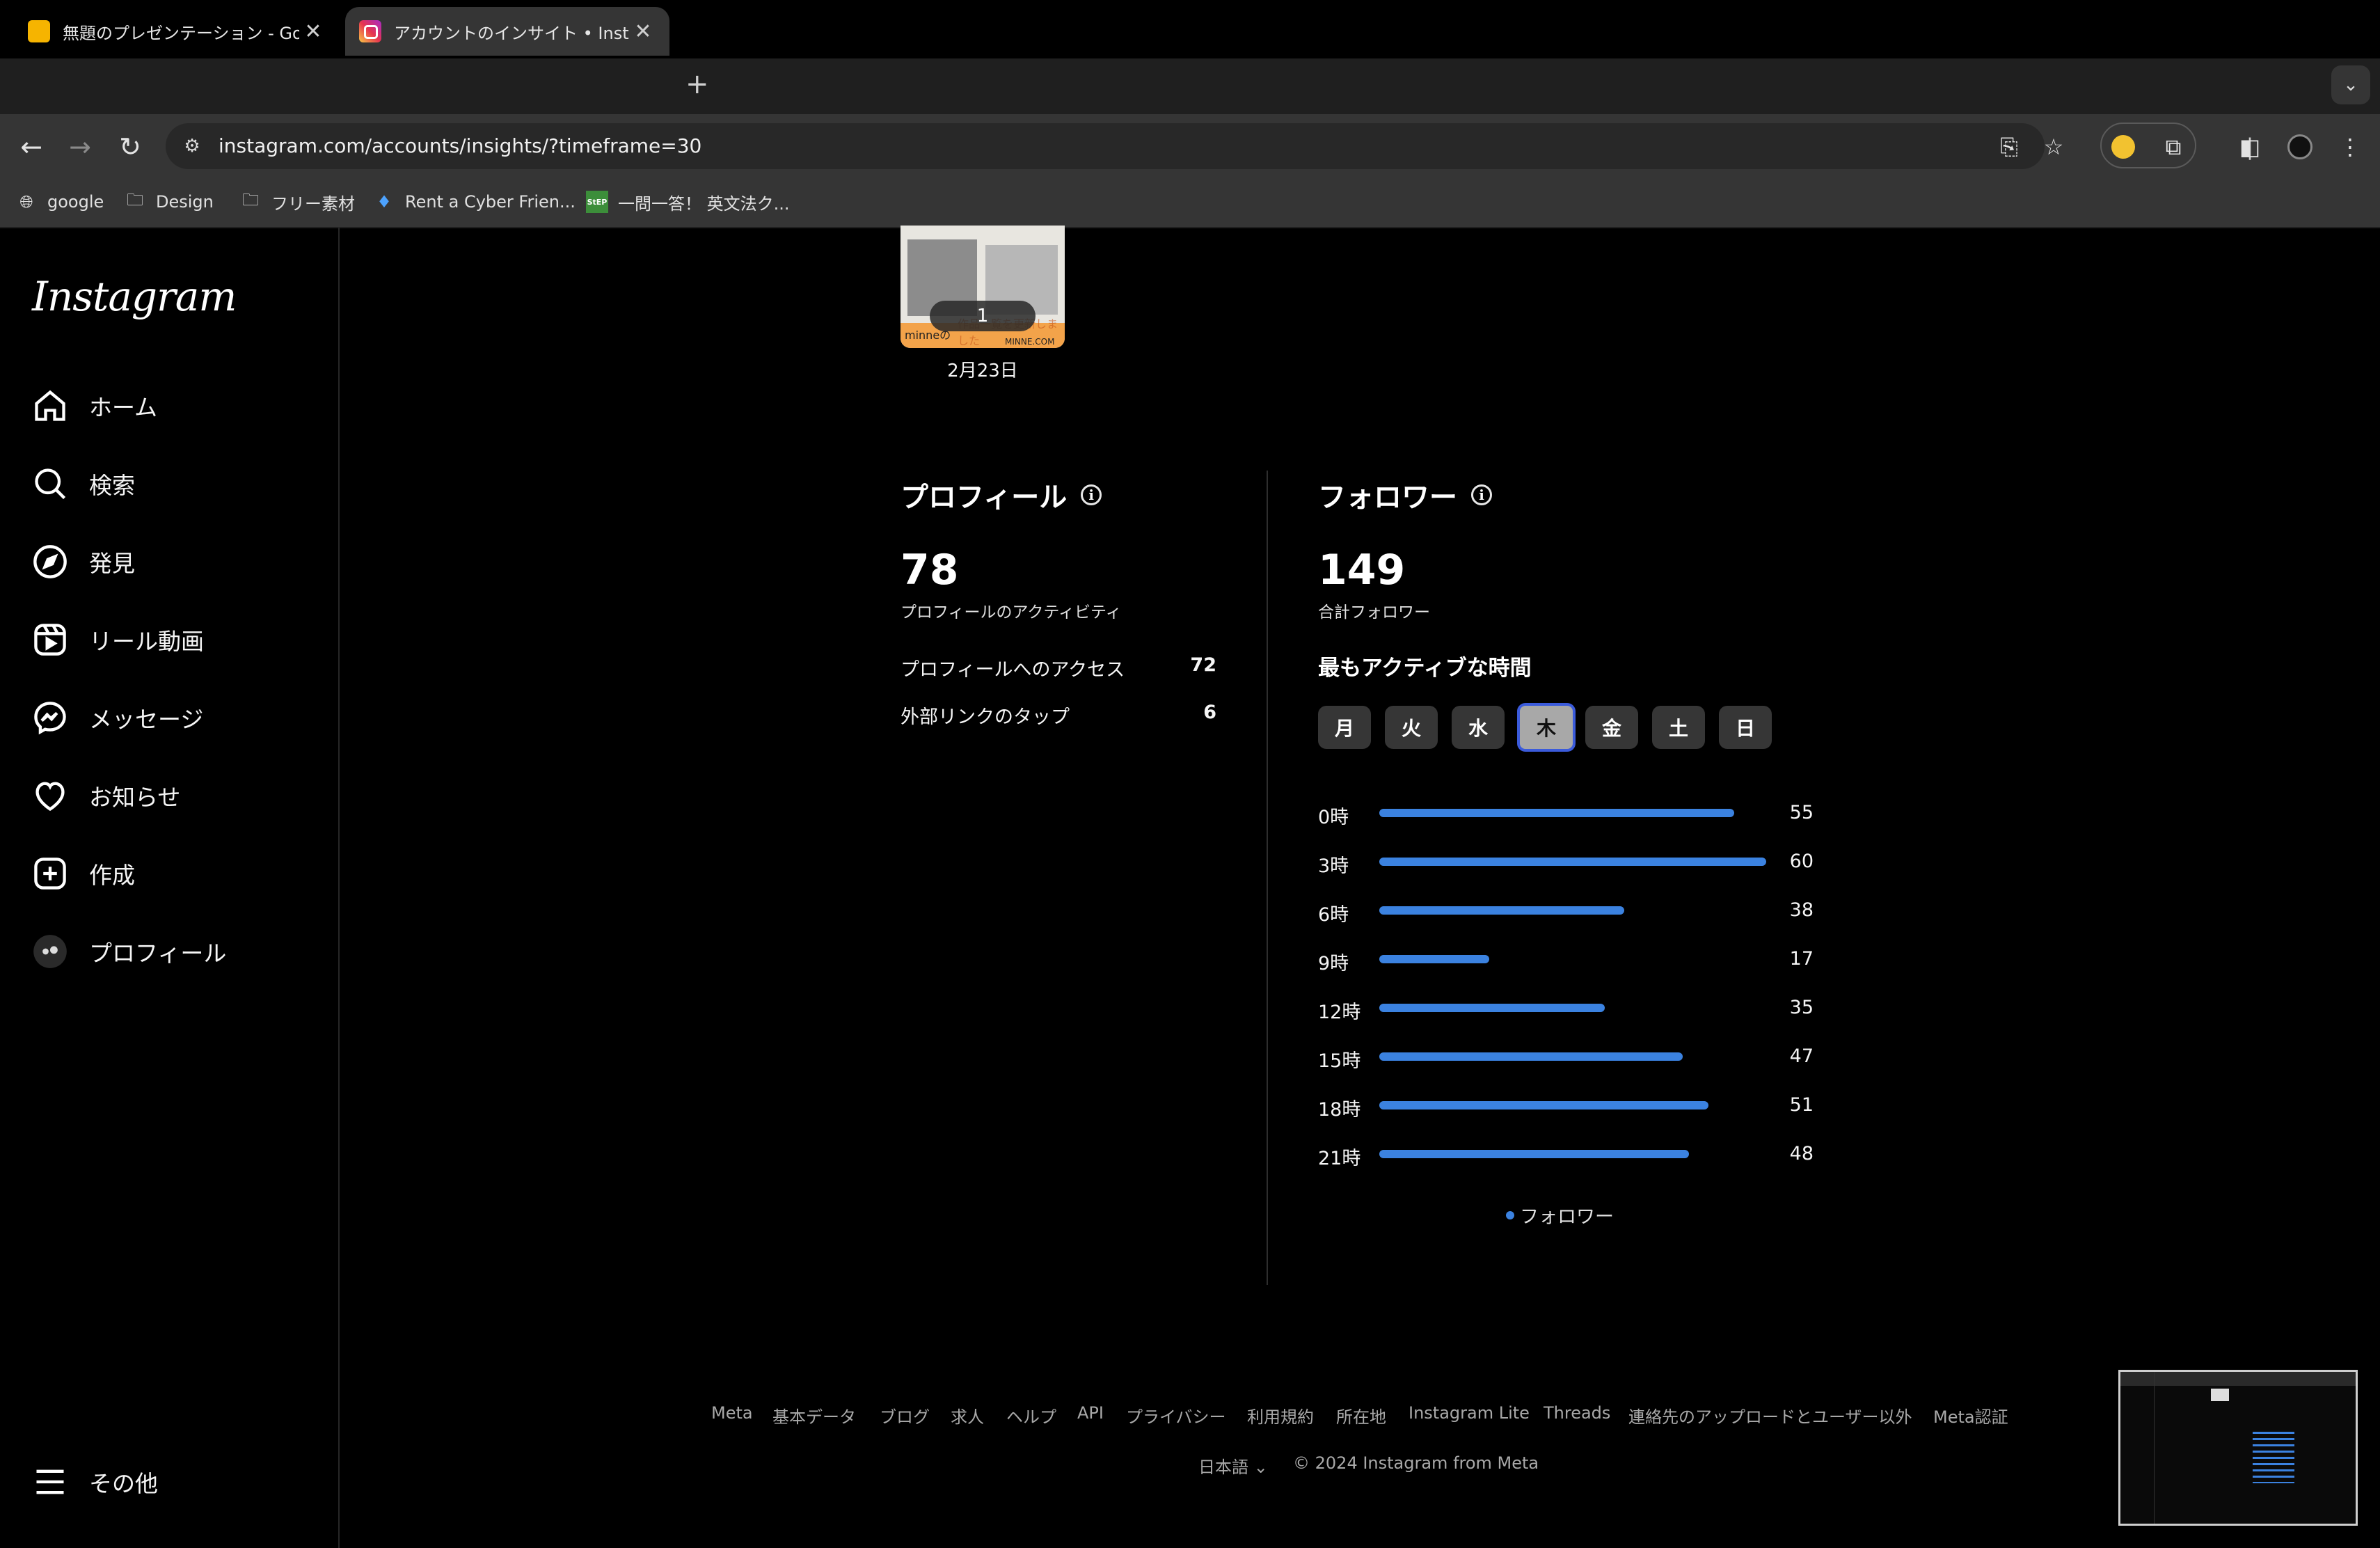 The height and width of the screenshot is (1548, 2380). Describe the element at coordinates (384, 202) in the screenshot. I see `balloon-icon: ♦` at that location.